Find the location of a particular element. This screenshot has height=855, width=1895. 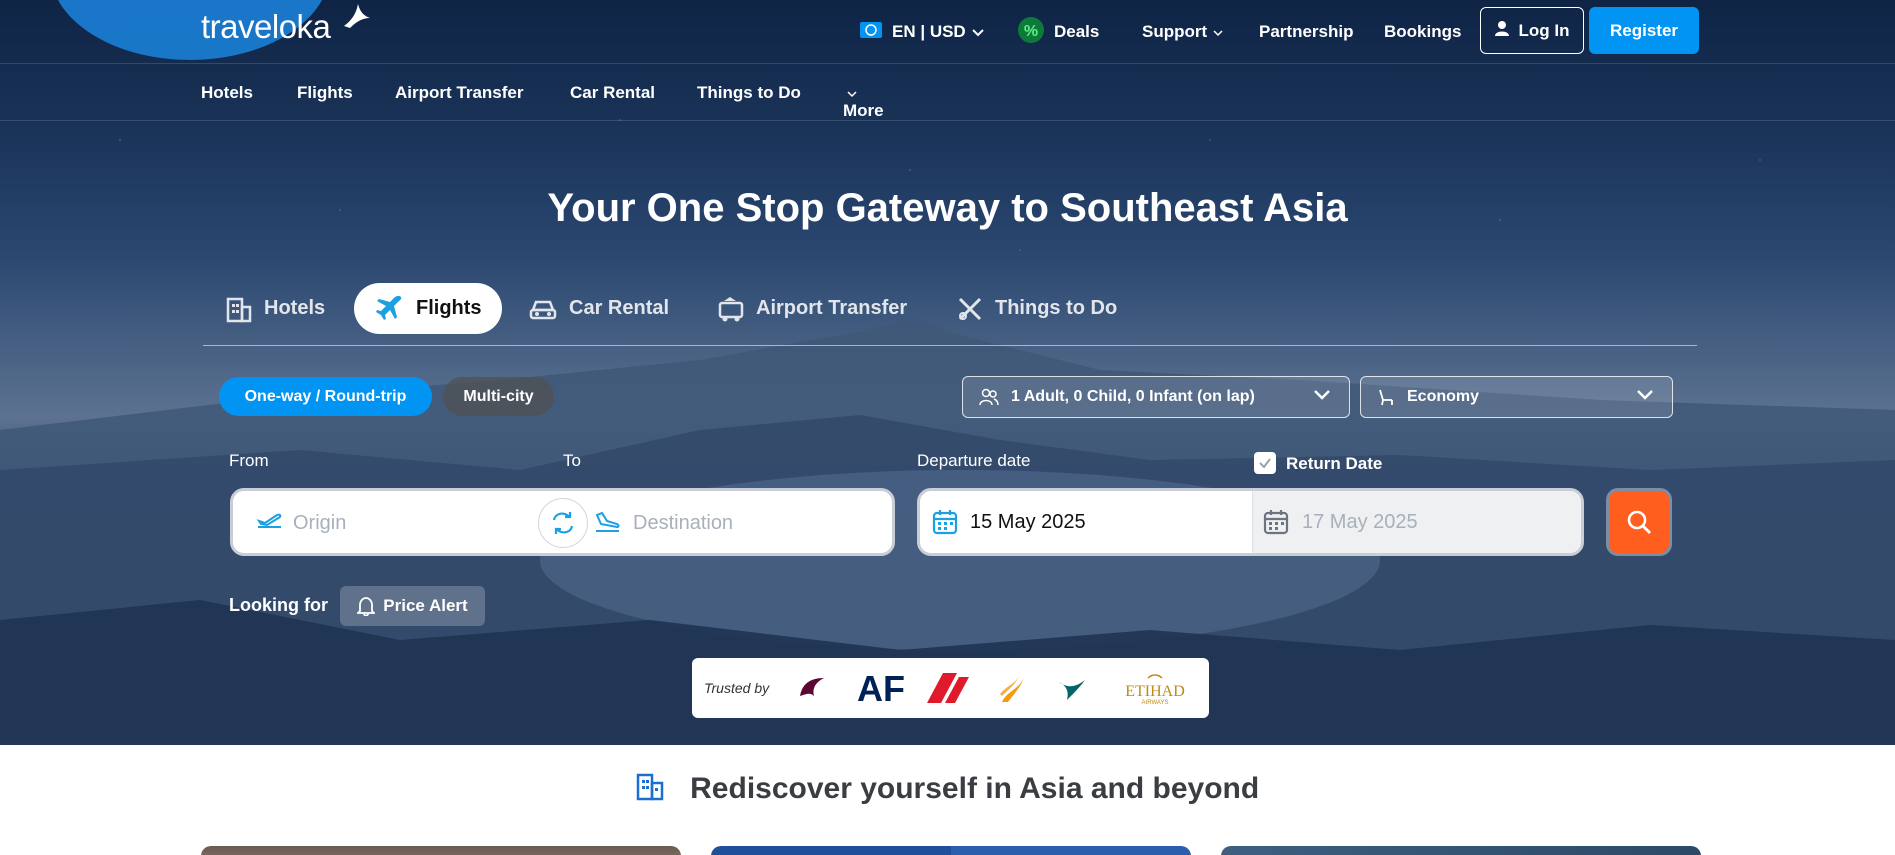

tab-things-to-do-label: Things to Do is located at coordinates (1056, 308).